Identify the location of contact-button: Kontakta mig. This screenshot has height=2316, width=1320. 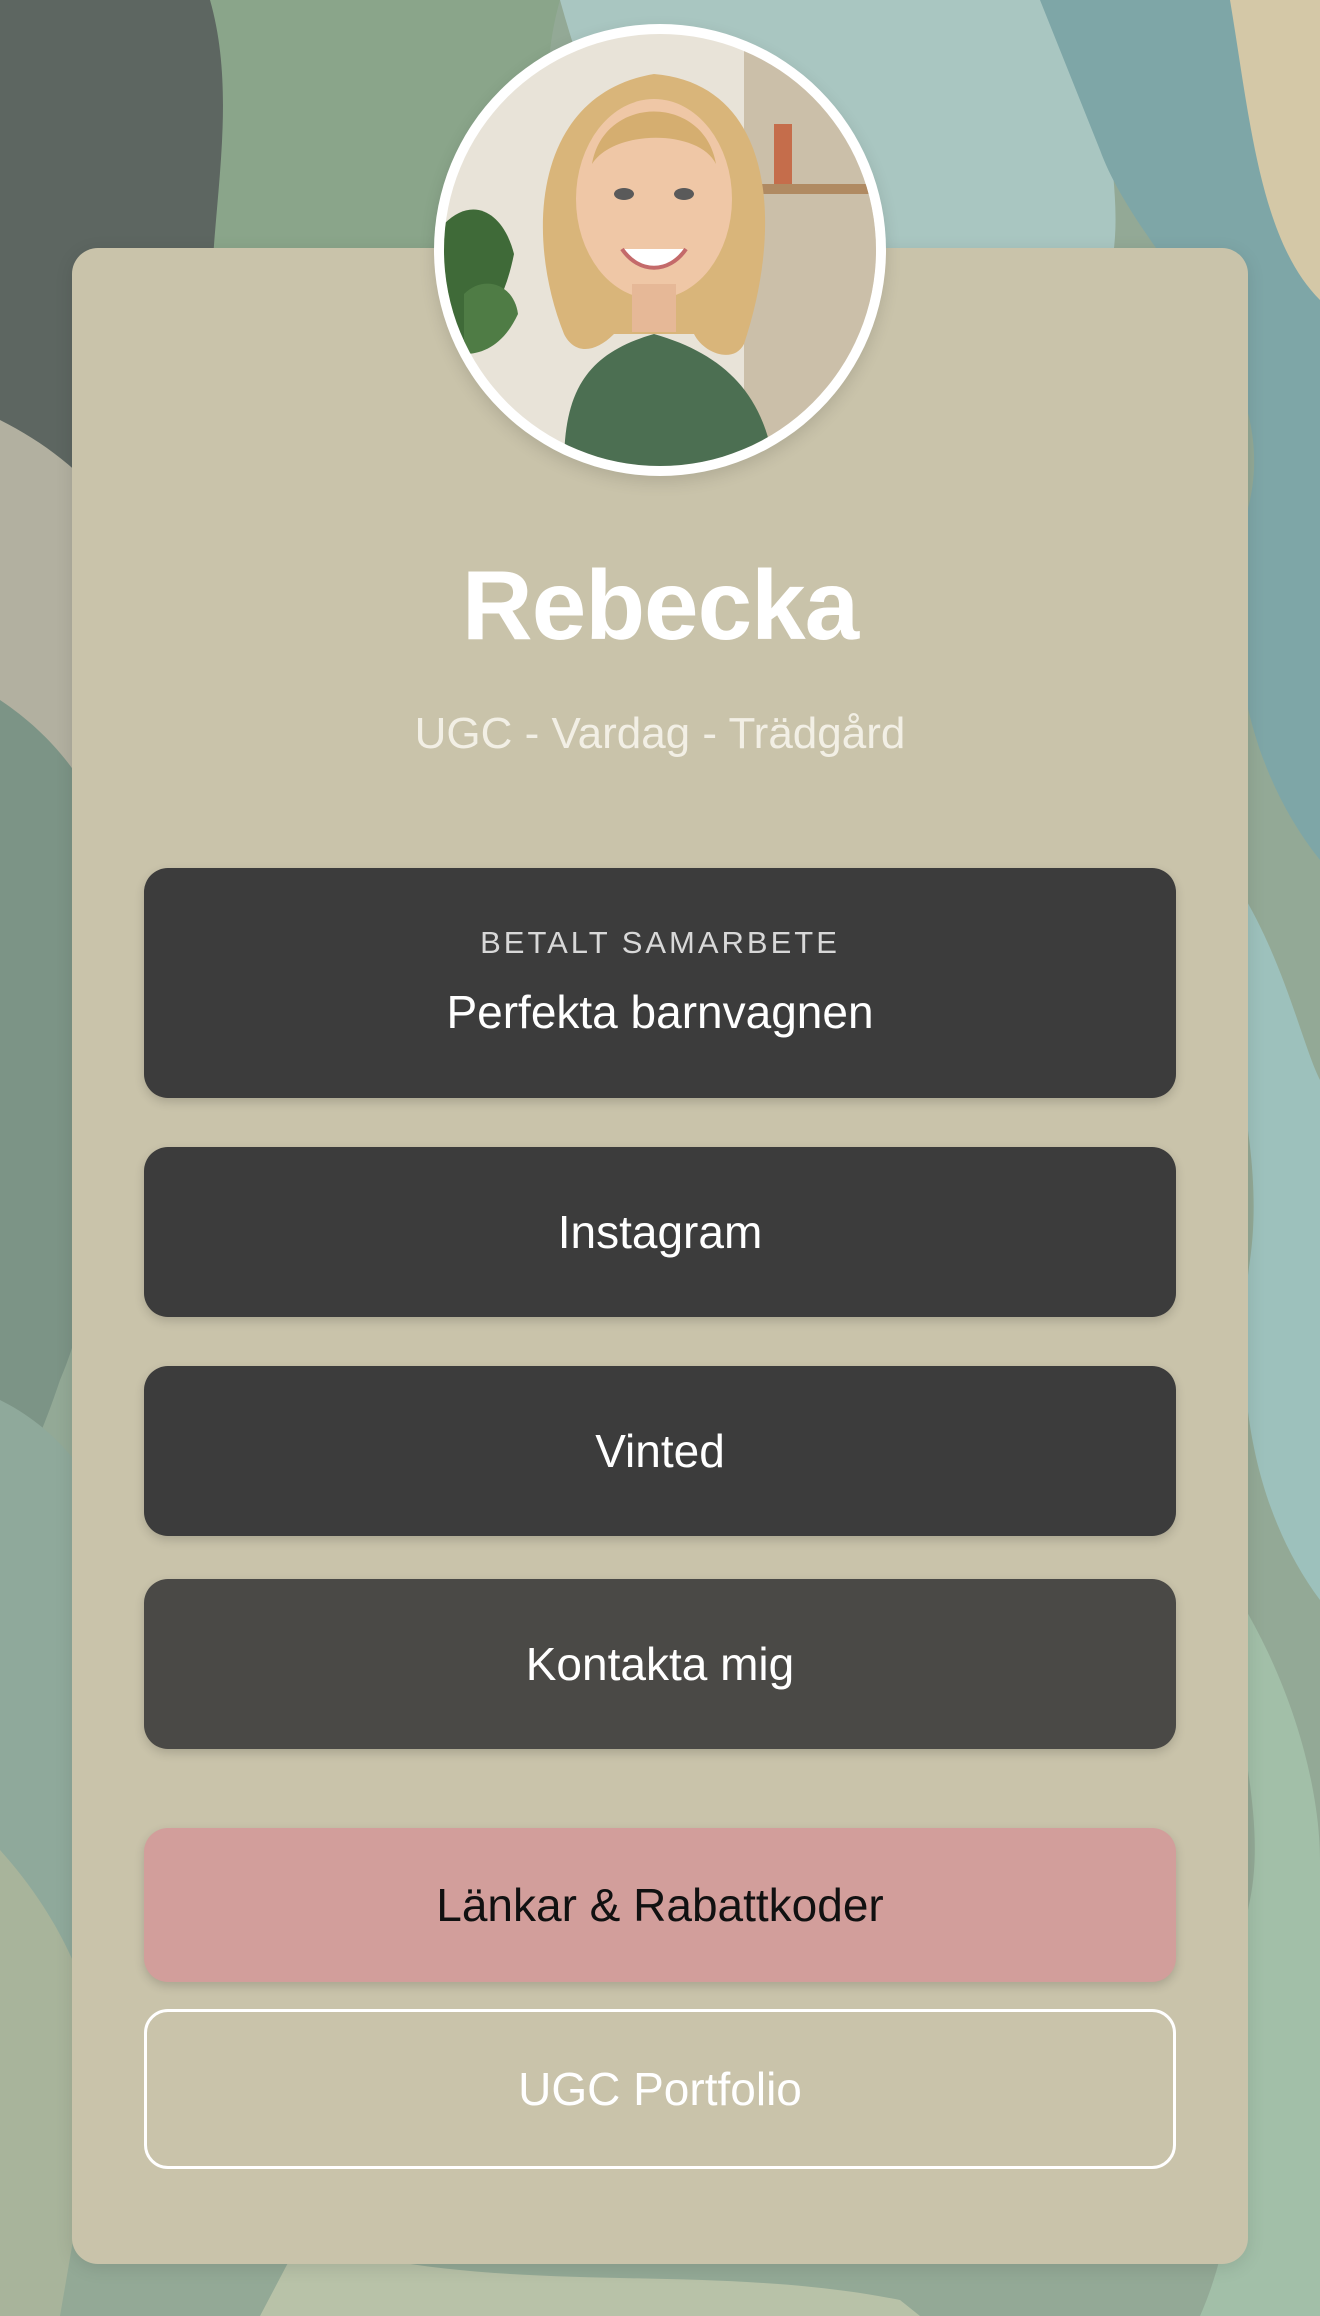
(660, 1664).